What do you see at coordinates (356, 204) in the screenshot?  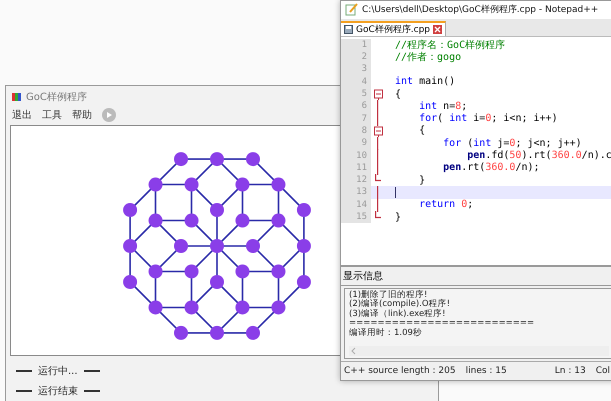 I see `line-number: 14` at bounding box center [356, 204].